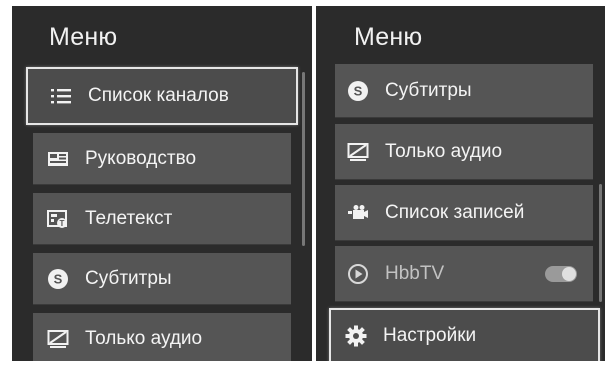  What do you see at coordinates (141, 158) in the screenshot?
I see `menu-item-label: Руководство` at bounding box center [141, 158].